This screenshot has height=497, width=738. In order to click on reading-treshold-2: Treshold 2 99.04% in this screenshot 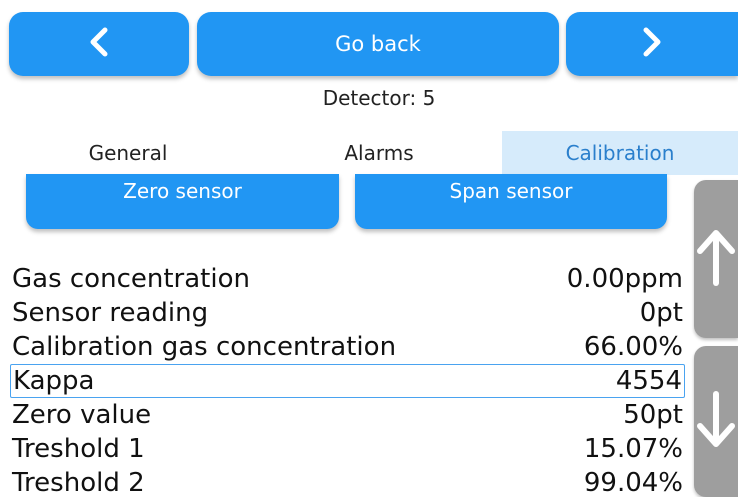, I will do `click(347, 481)`.